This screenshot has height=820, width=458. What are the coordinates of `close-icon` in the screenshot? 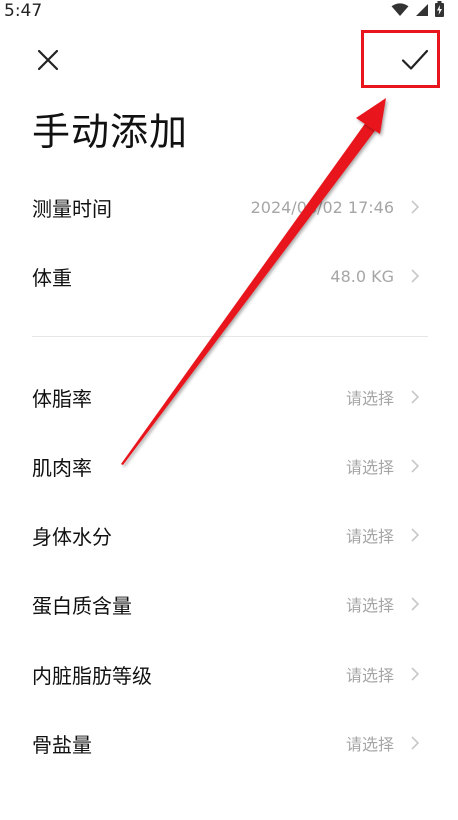 It's located at (48, 62).